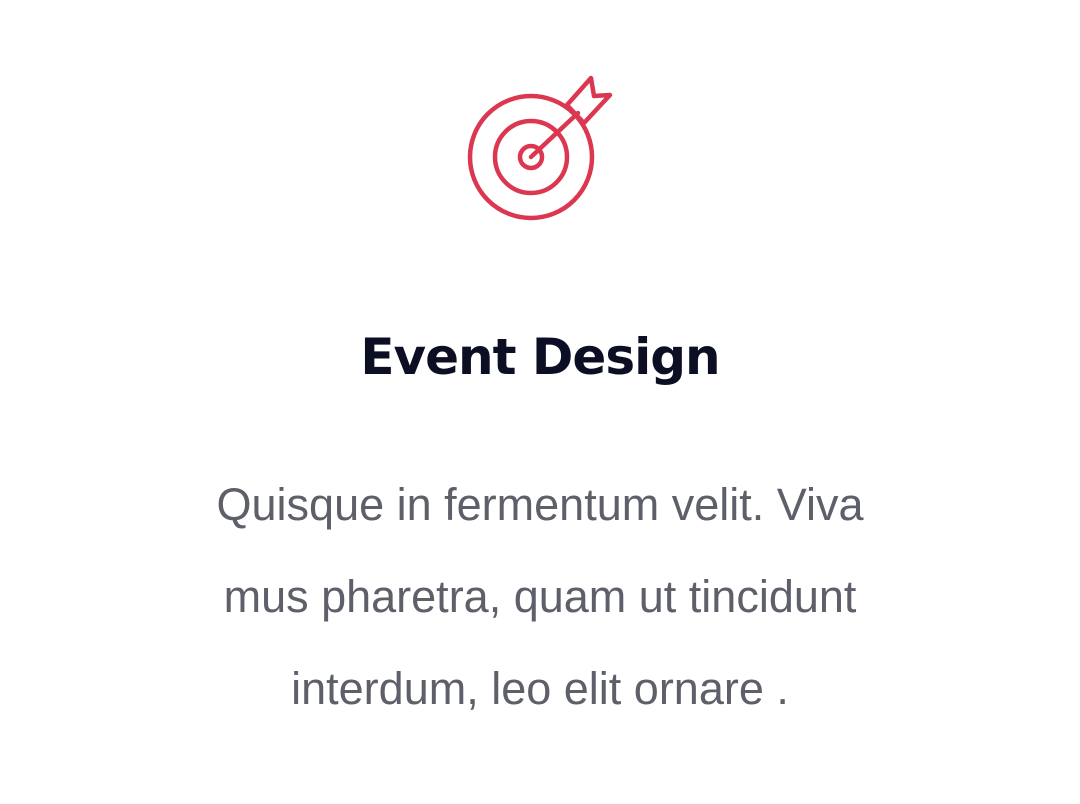 The height and width of the screenshot is (804, 1080). What do you see at coordinates (540, 504) in the screenshot?
I see `description-line: Quisque in fermentum velit. Viva` at bounding box center [540, 504].